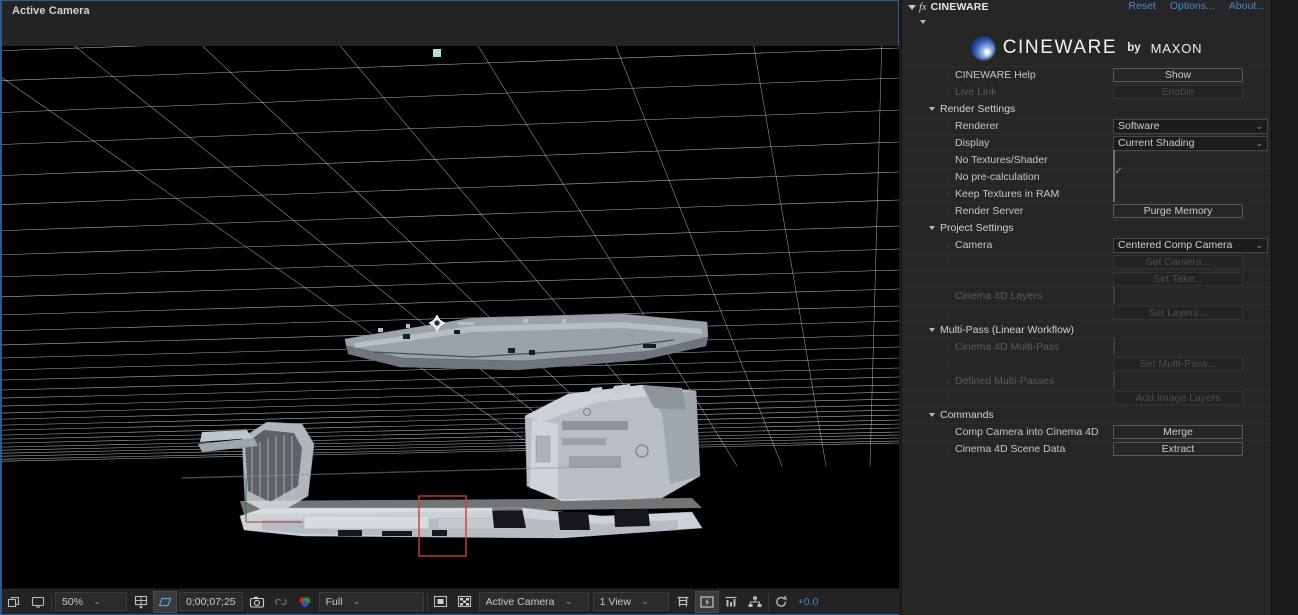 The height and width of the screenshot is (615, 1298). Describe the element at coordinates (768, 601) in the screenshot. I see `toolbar-divider` at that location.